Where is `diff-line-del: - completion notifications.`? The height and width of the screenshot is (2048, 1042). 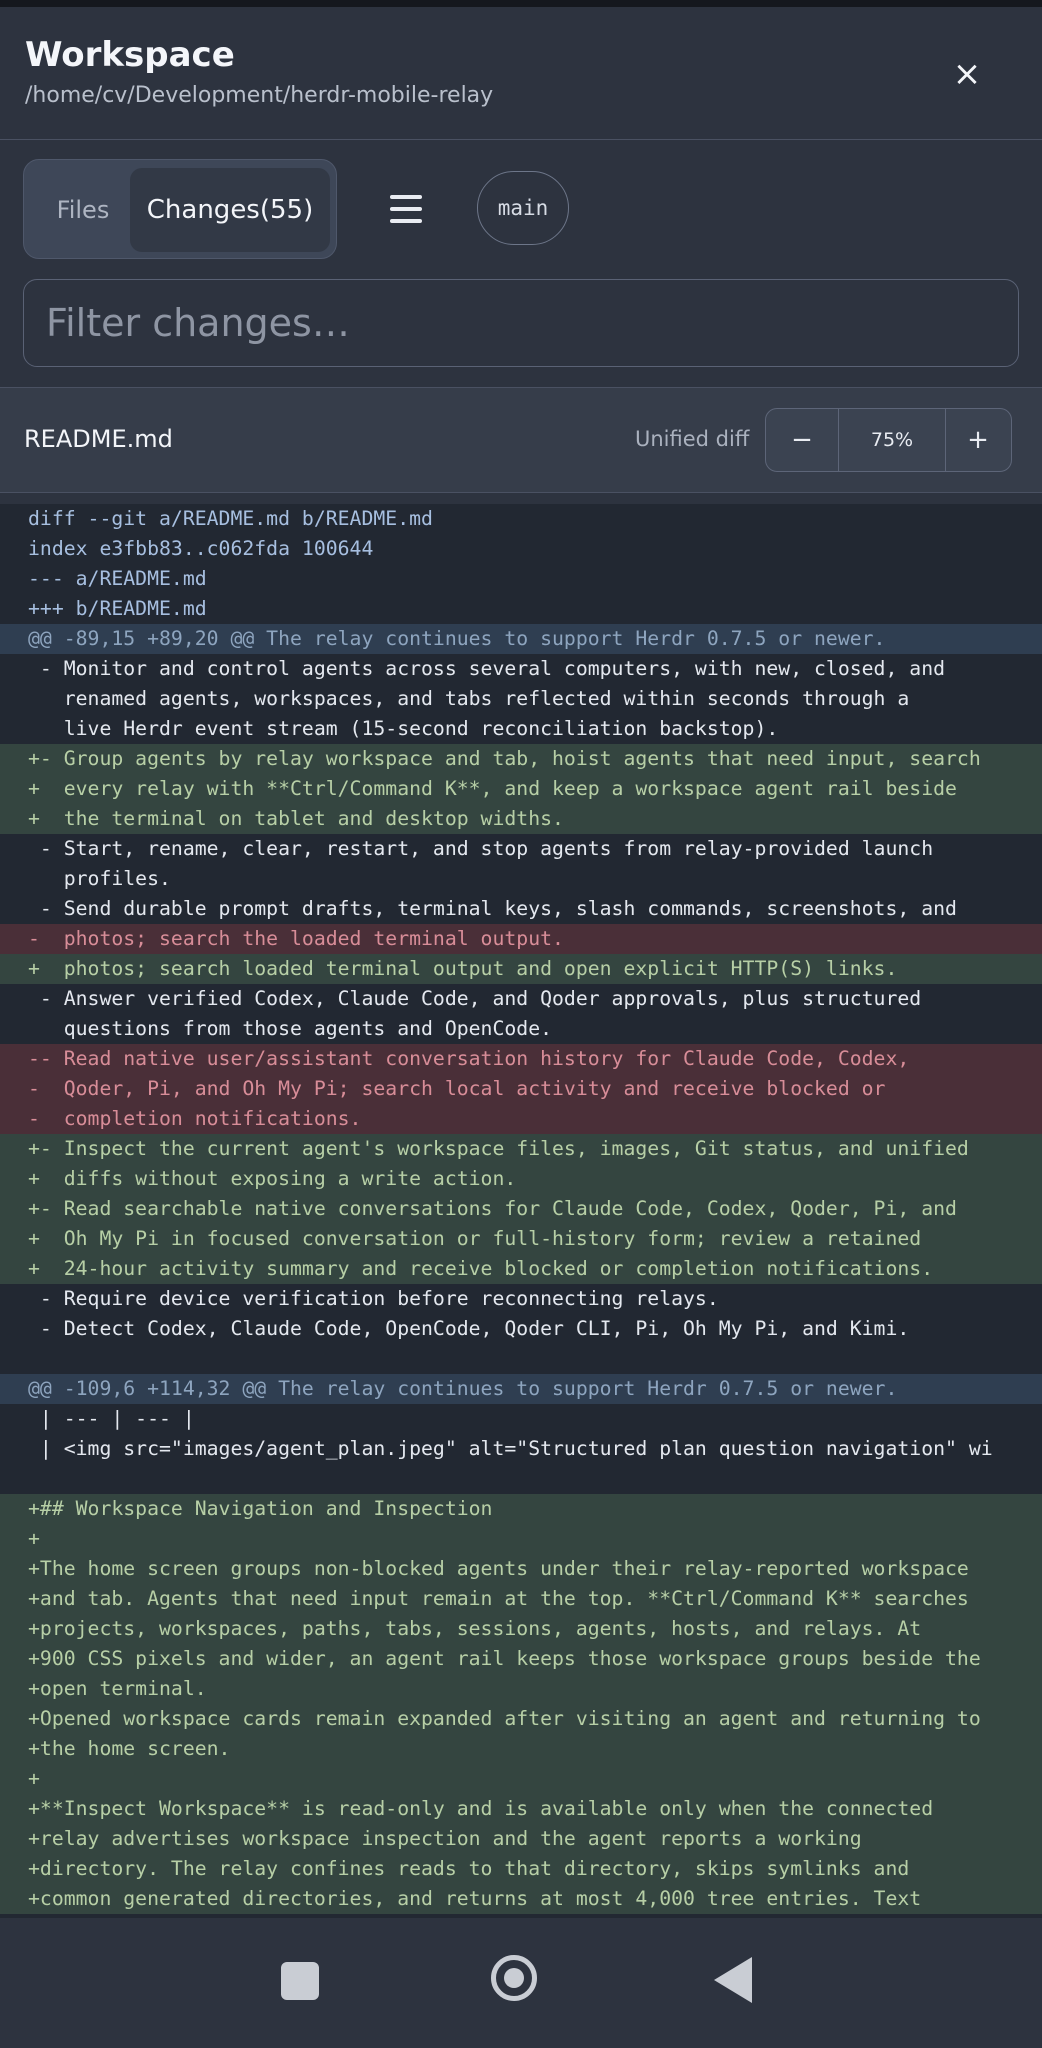 diff-line-del: - completion notifications. is located at coordinates (521, 1119).